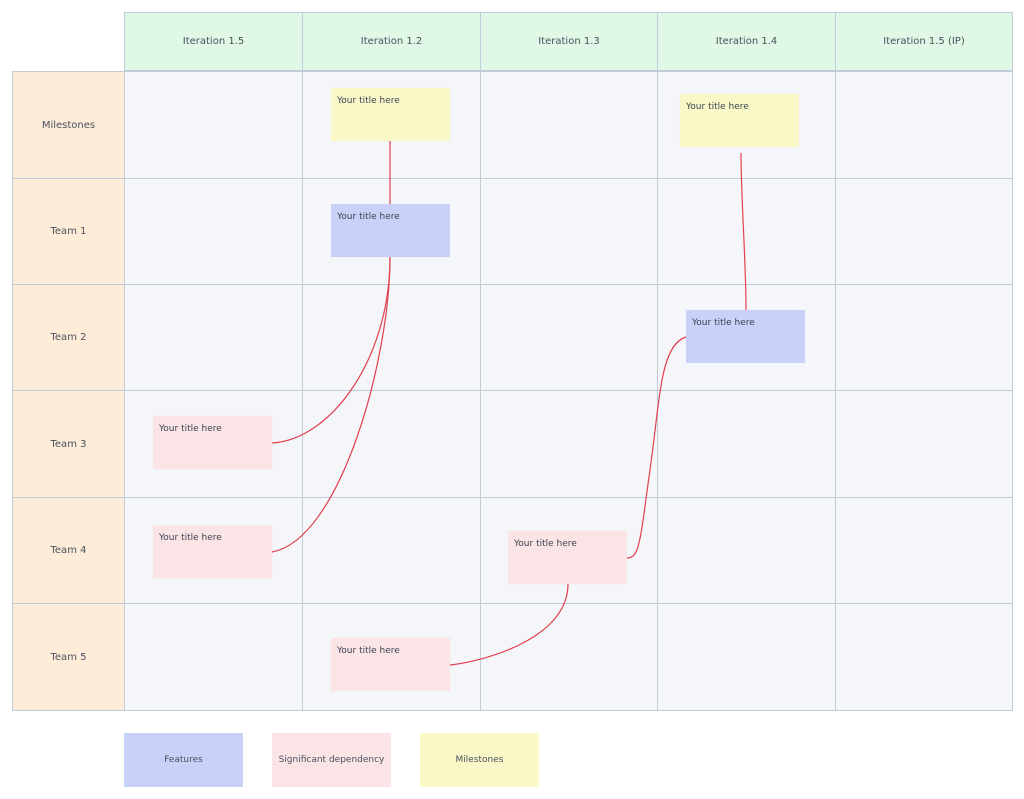  Describe the element at coordinates (331, 760) in the screenshot. I see `legend-item-dependency: Significant dependency` at that location.